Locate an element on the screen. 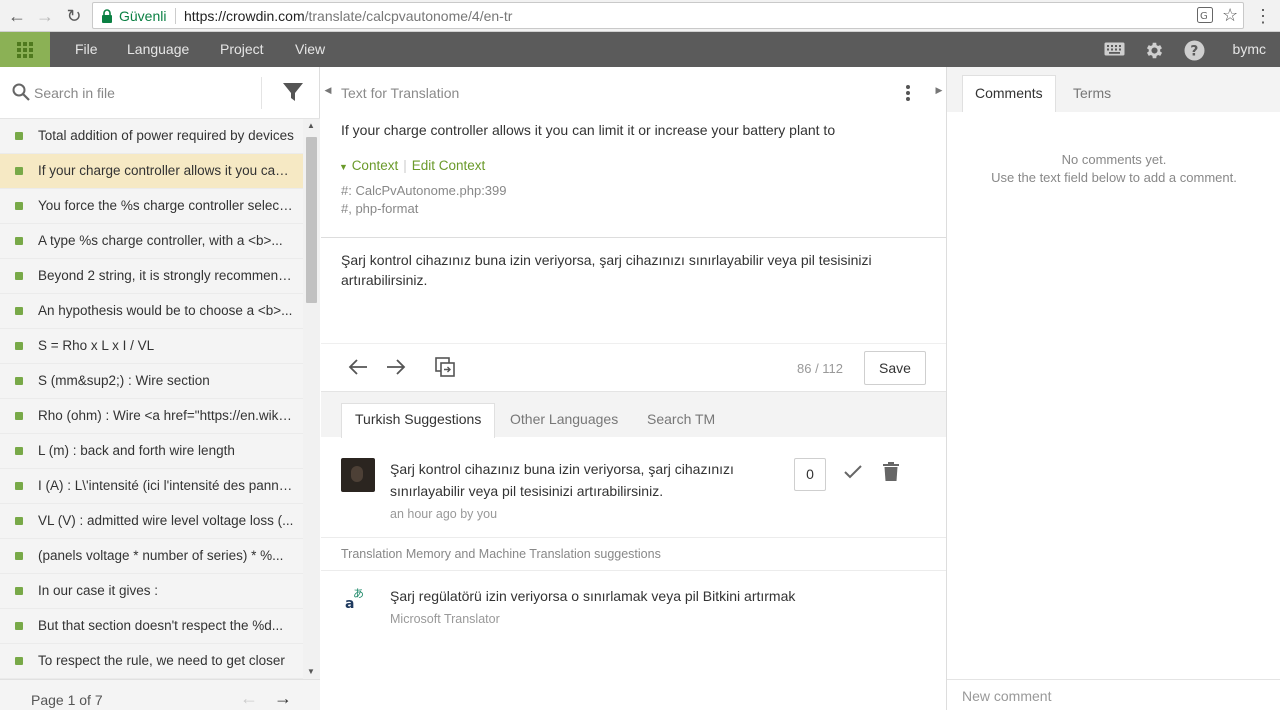  page-indicator: Page 1 of 7 is located at coordinates (67, 700).